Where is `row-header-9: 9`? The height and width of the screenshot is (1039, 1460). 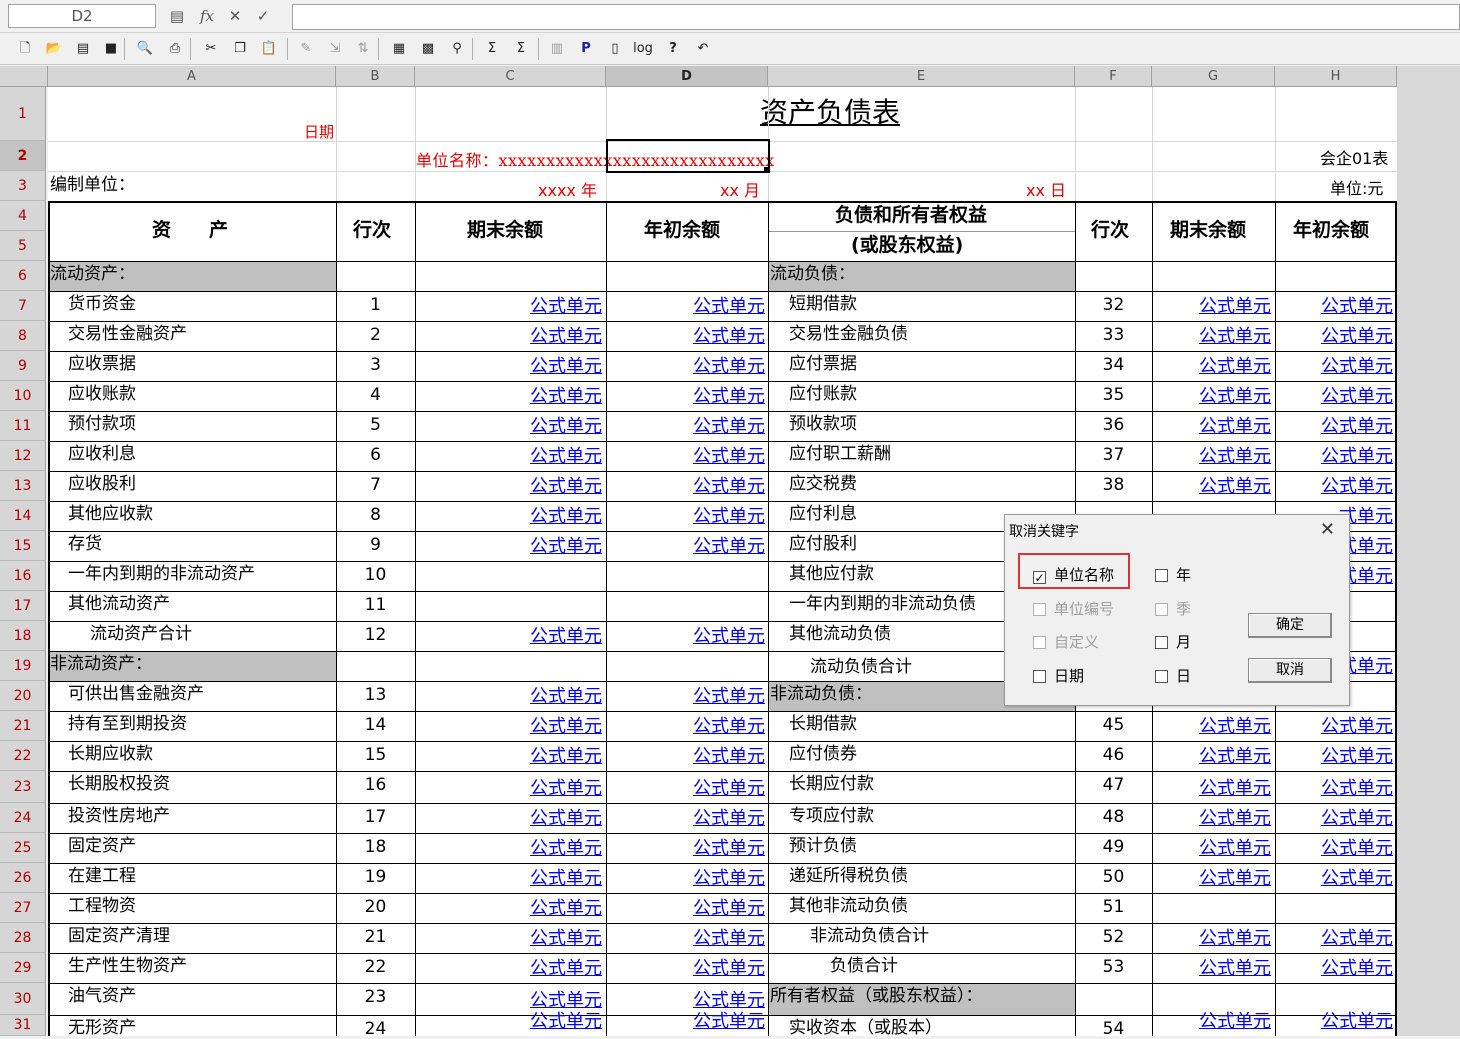 row-header-9: 9 is located at coordinates (23, 366).